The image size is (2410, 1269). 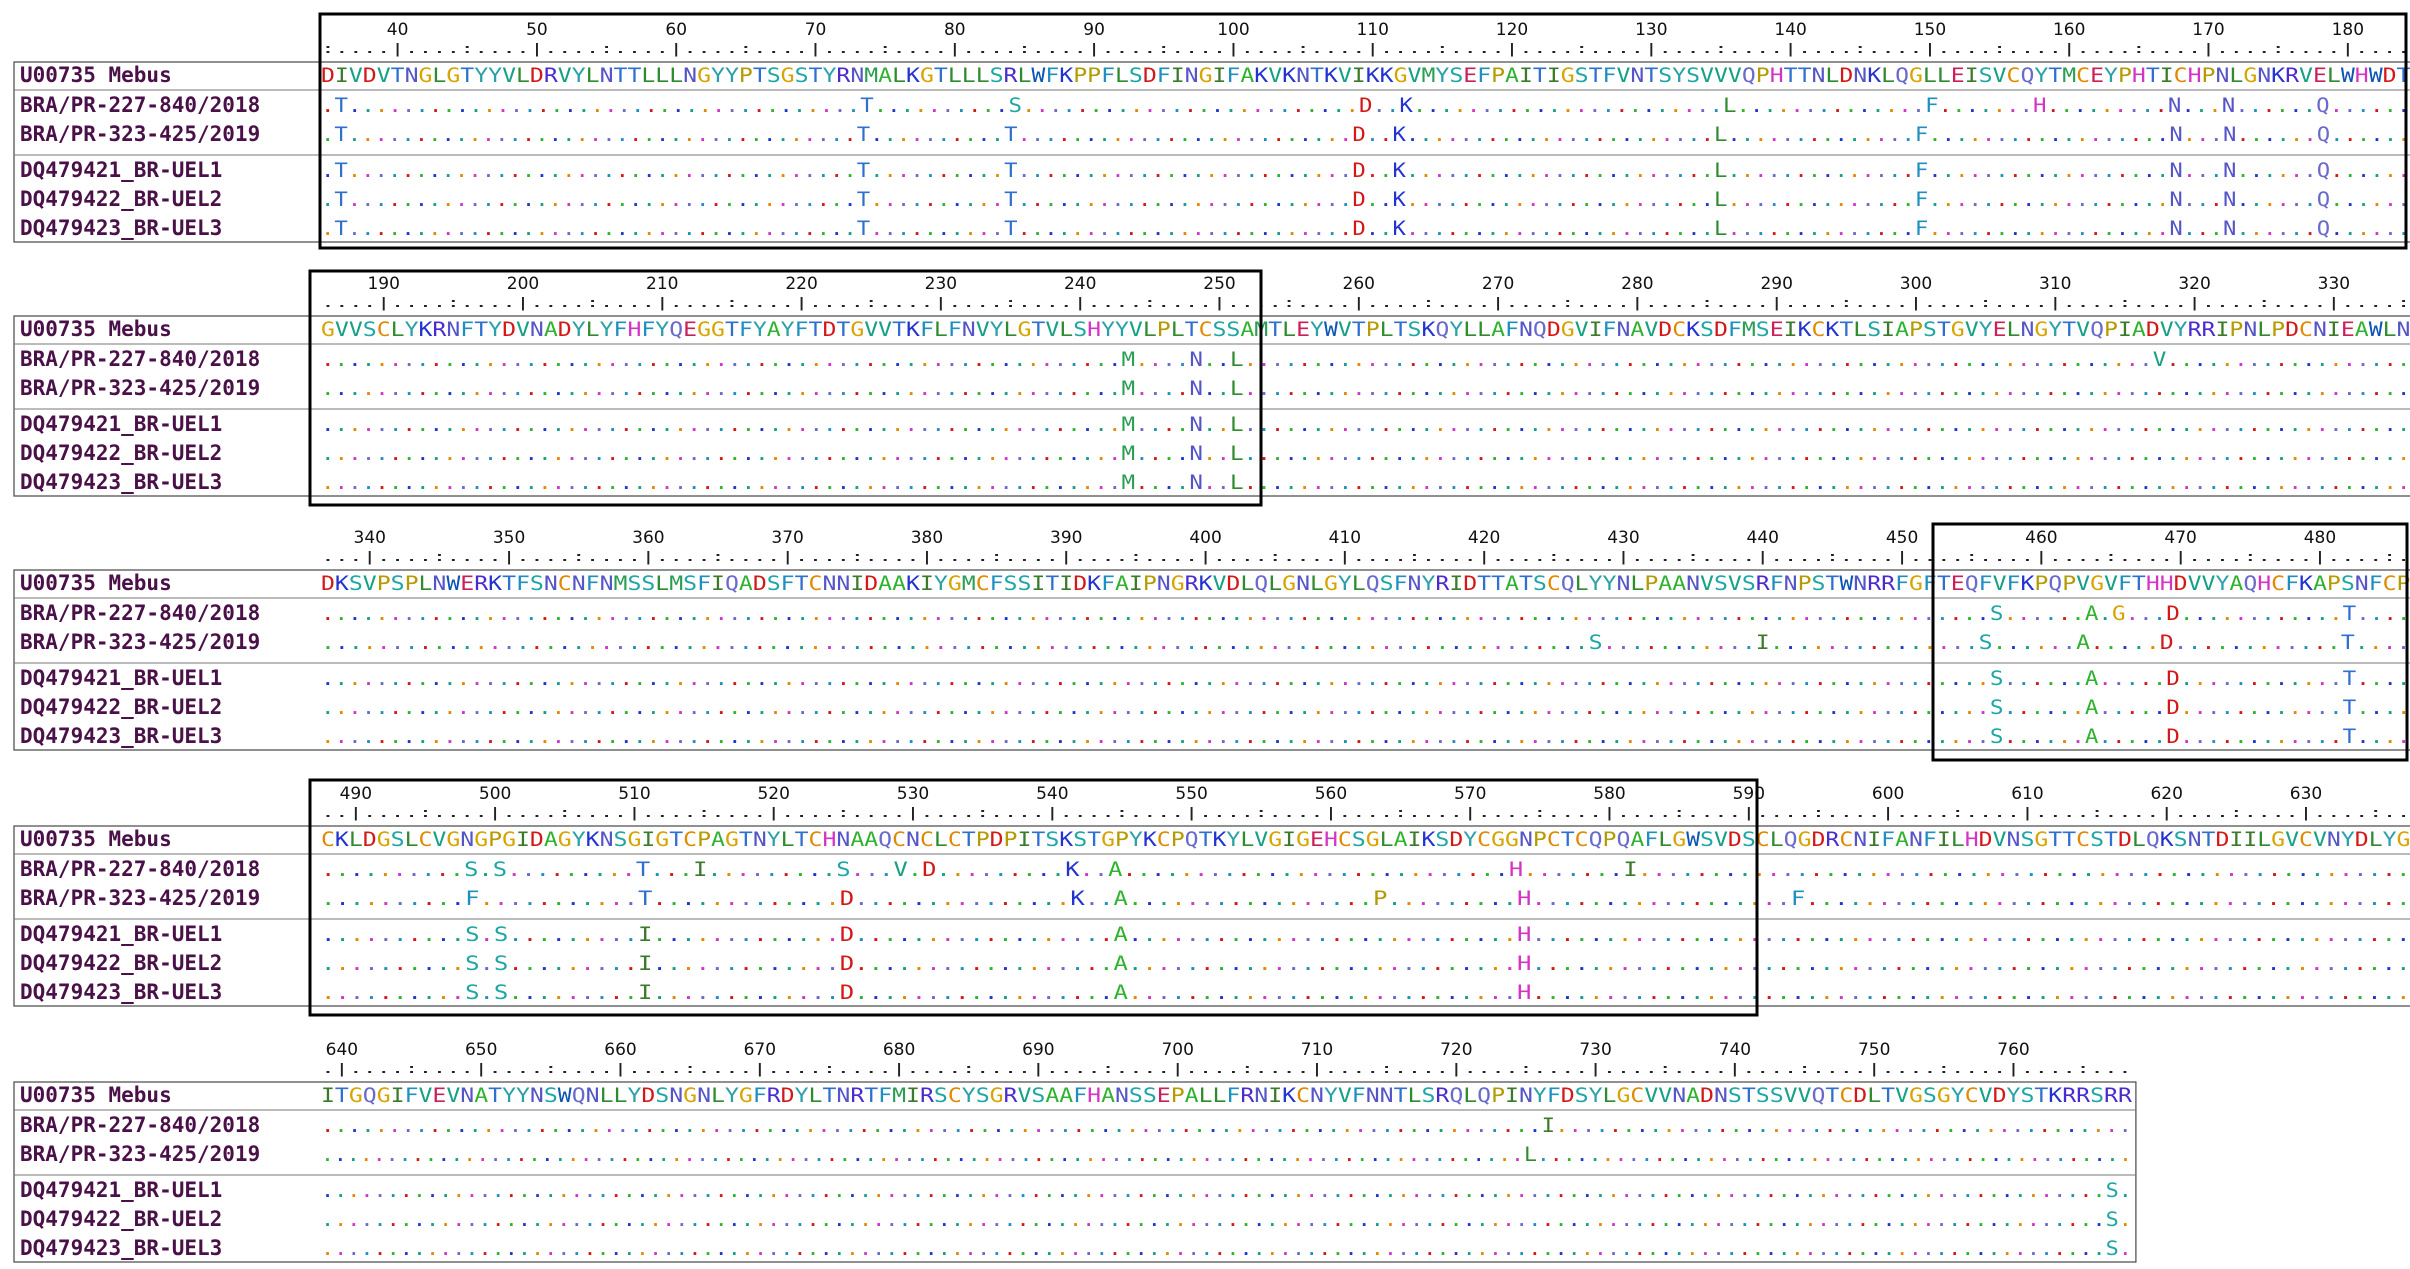 I want to click on position-tick-label: 220, so click(x=801, y=284).